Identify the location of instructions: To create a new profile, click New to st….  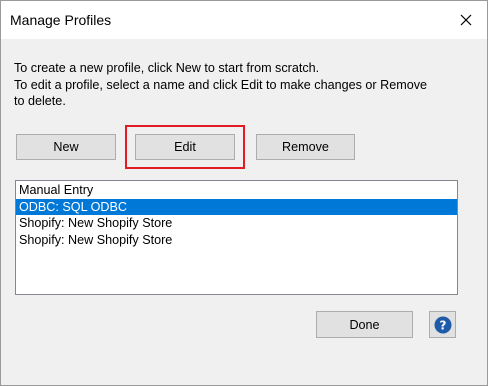
(244, 85).